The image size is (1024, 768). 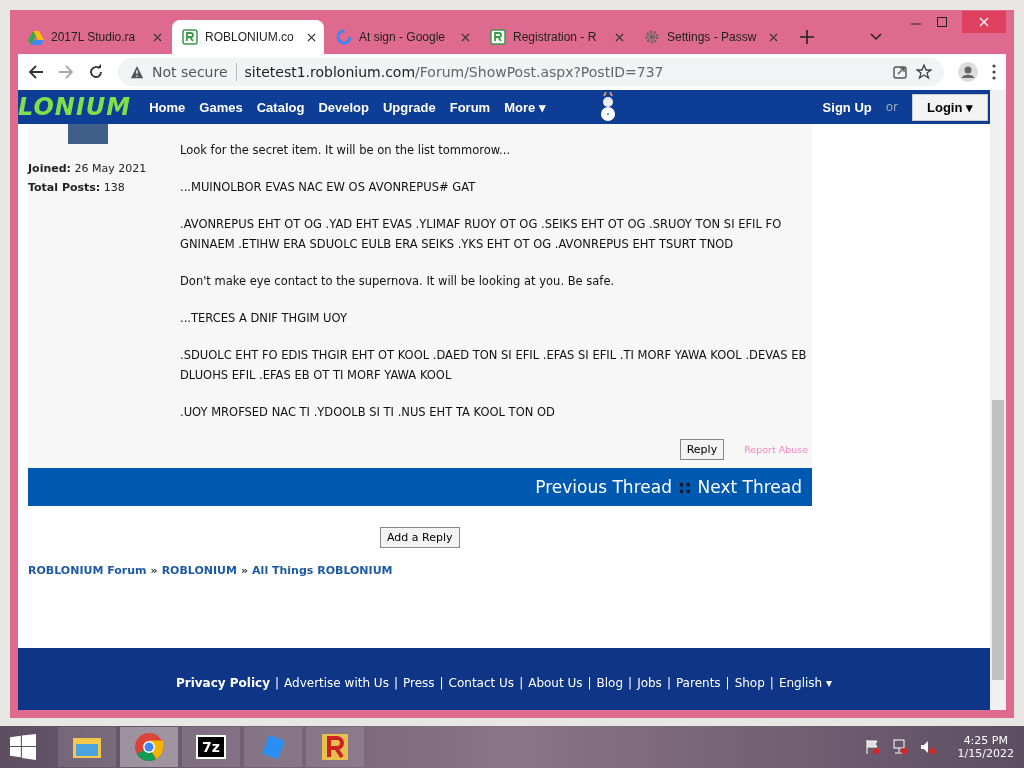 What do you see at coordinates (805, 683) in the screenshot?
I see `footer-link: English ▾` at bounding box center [805, 683].